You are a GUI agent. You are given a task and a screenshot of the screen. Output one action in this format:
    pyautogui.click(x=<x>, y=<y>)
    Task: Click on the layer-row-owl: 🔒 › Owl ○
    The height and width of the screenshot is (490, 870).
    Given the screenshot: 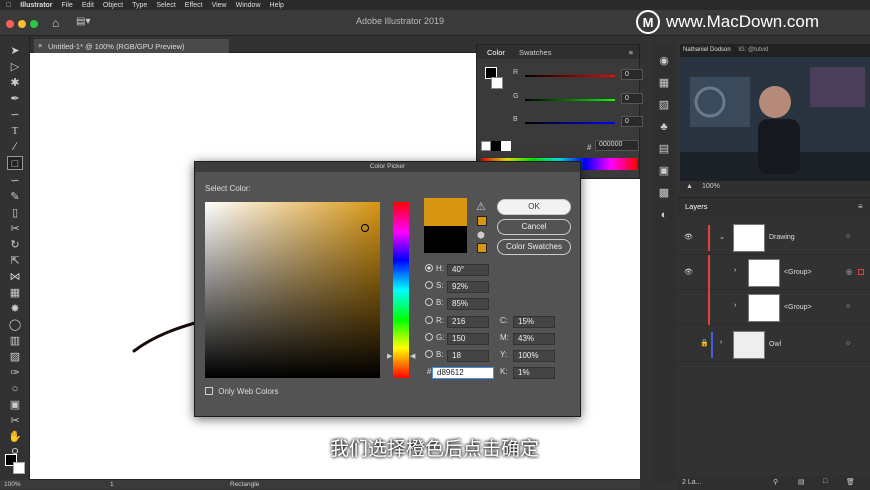 What is the action you would take?
    pyautogui.click(x=774, y=344)
    